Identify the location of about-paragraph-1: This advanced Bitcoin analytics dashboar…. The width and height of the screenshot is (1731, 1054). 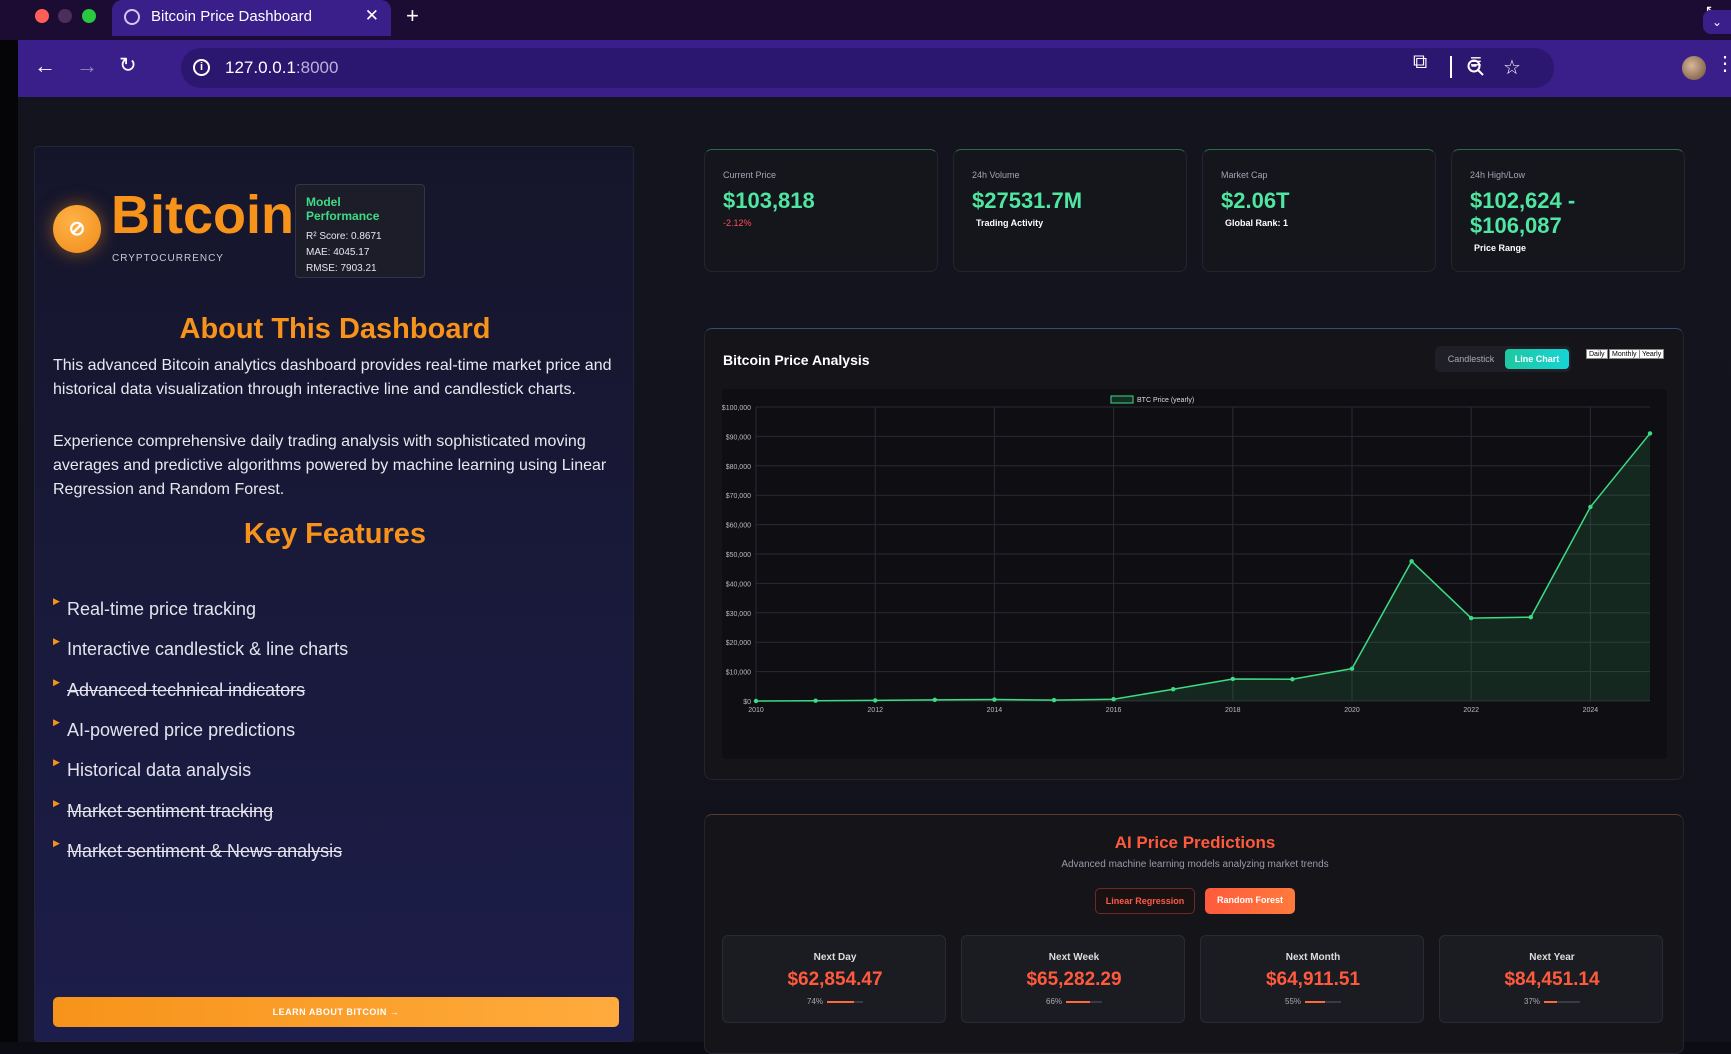
(332, 377).